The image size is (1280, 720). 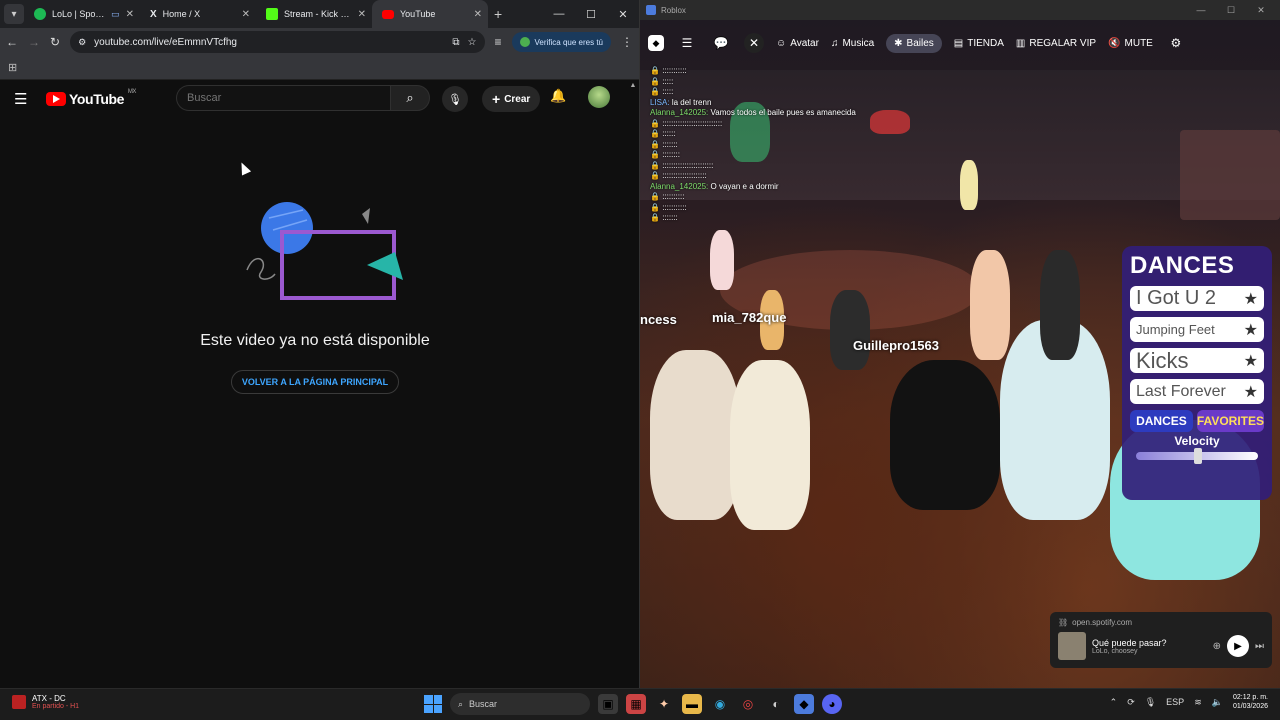 What do you see at coordinates (1259, 646) in the screenshot?
I see `next-track-icon: ⏭` at bounding box center [1259, 646].